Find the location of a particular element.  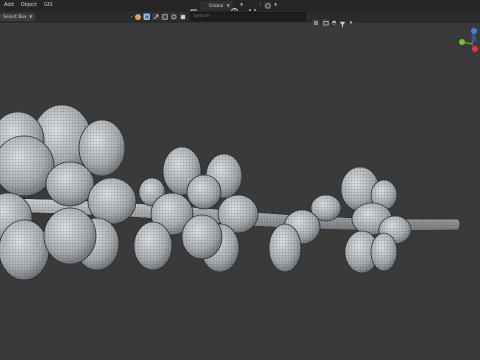

proportional-chevron-icon: ▼ is located at coordinates (275, 4).